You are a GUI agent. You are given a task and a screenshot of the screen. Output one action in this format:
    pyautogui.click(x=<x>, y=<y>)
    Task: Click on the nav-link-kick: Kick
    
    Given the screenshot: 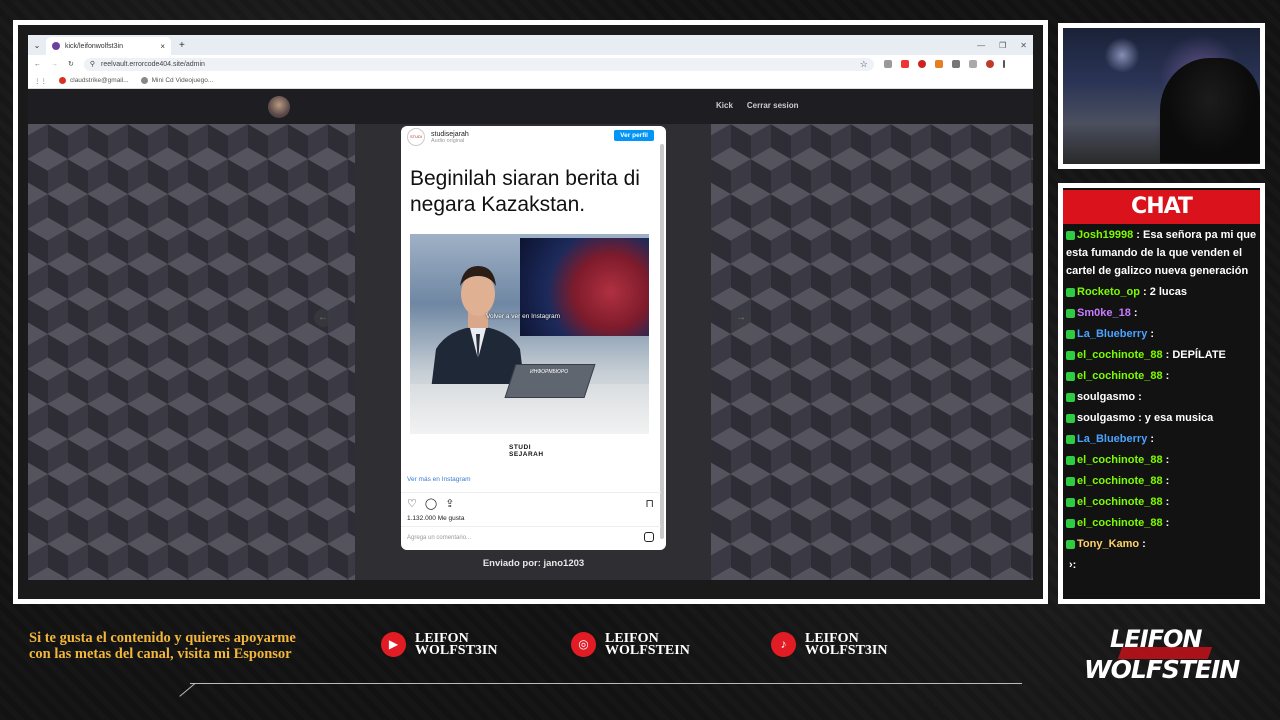 What is the action you would take?
    pyautogui.click(x=724, y=105)
    